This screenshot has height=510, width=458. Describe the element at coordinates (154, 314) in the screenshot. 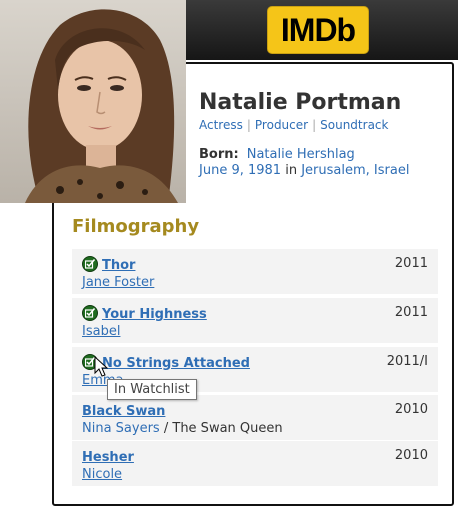

I see `film-title-link: Your Highness` at that location.